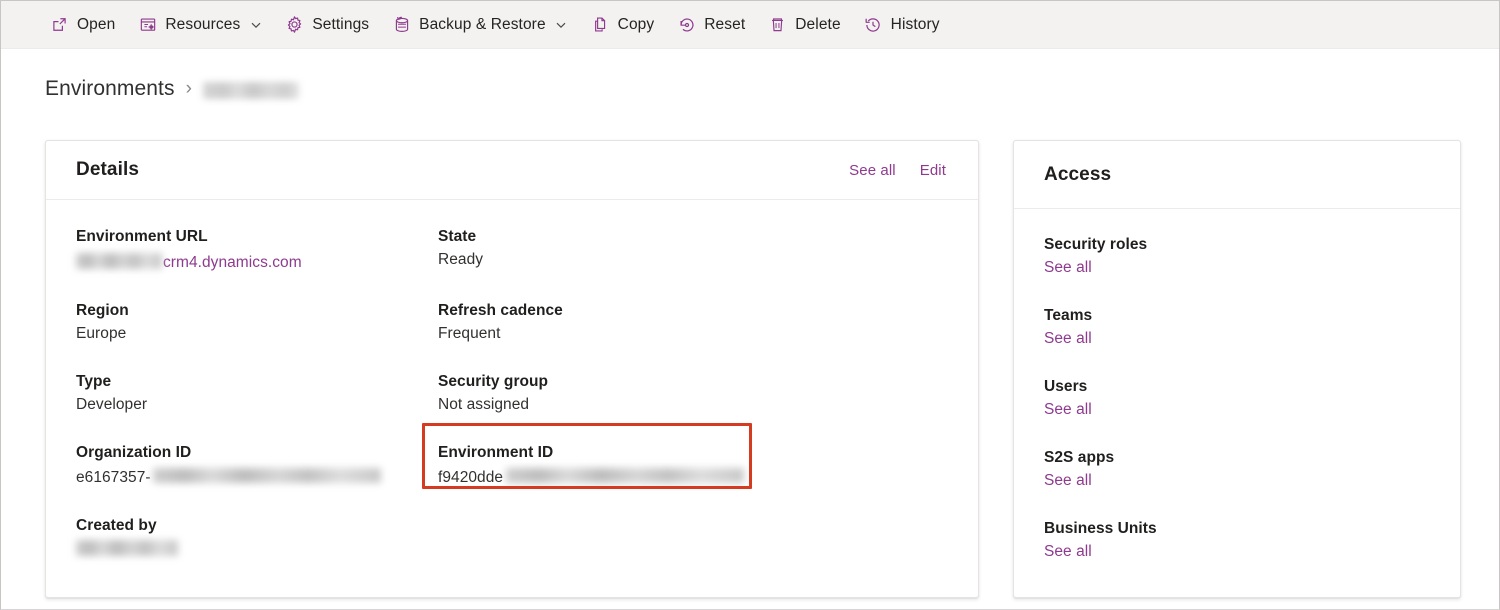 This screenshot has width=1500, height=610. Describe the element at coordinates (116, 525) in the screenshot. I see `field-label: Created by` at that location.